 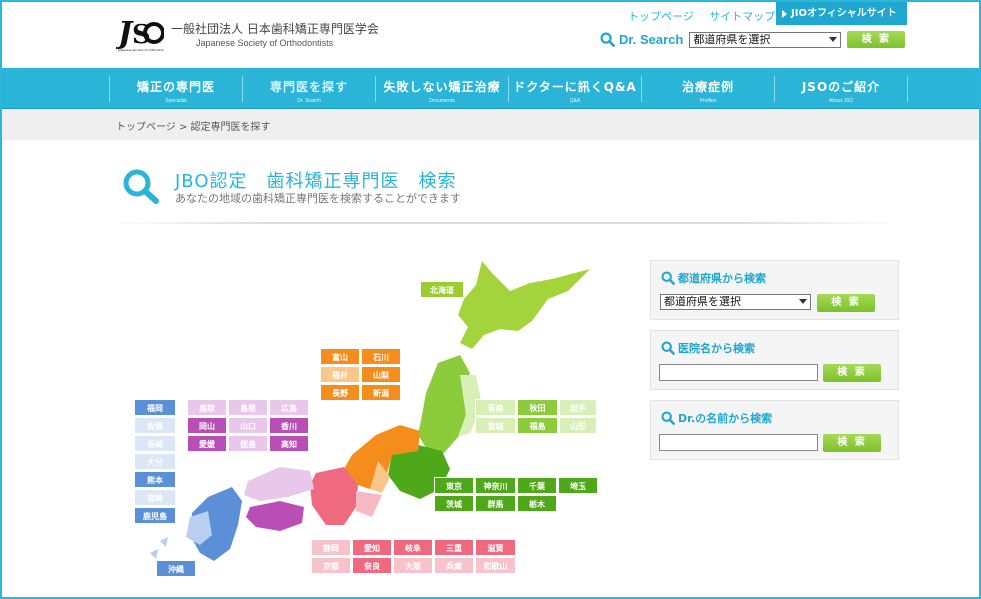 I want to click on org-name-en: Japanese Society of Orthodontists, so click(x=265, y=43).